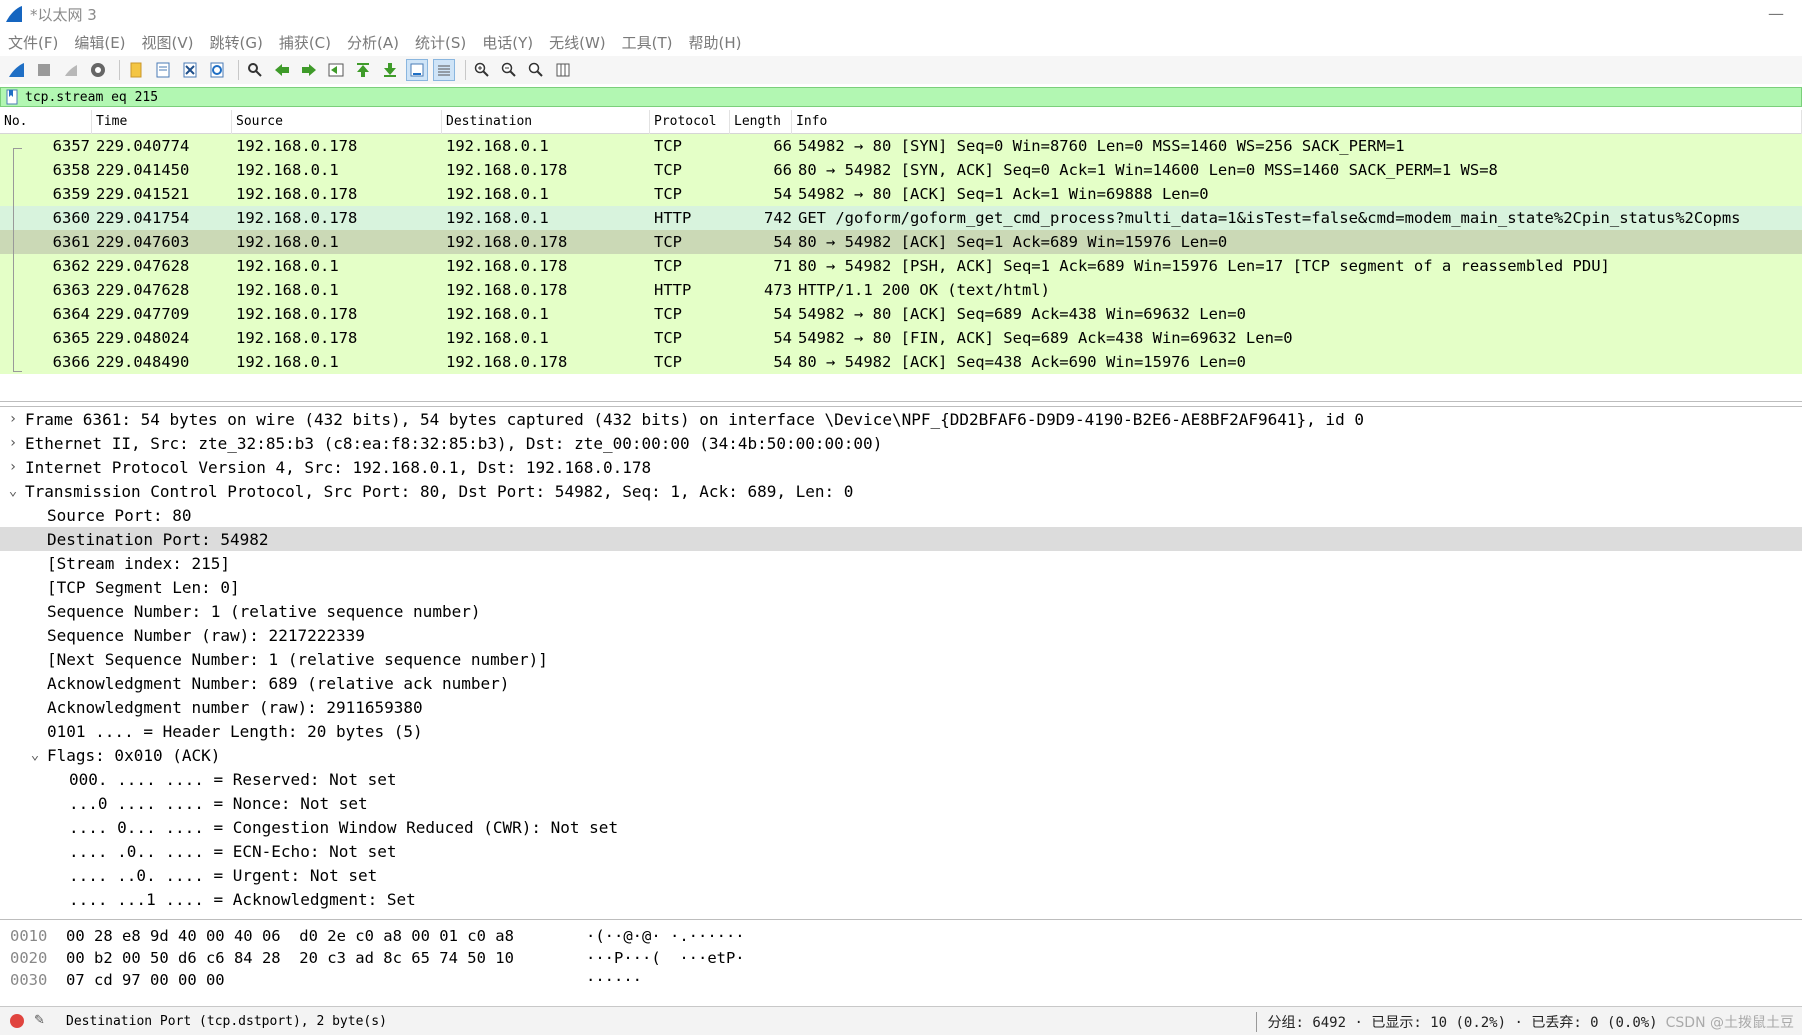 Image resolution: width=1802 pixels, height=1036 pixels. Describe the element at coordinates (42, 1021) in the screenshot. I see `capture-comment-icon: ✎` at that location.